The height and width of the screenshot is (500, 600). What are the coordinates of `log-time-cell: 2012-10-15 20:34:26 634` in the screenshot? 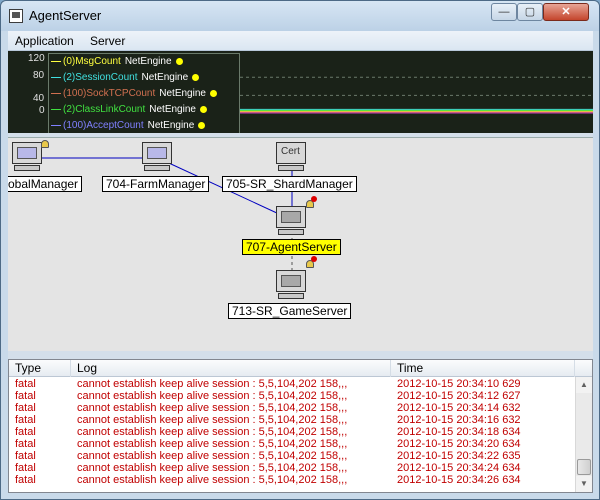 It's located at (459, 480).